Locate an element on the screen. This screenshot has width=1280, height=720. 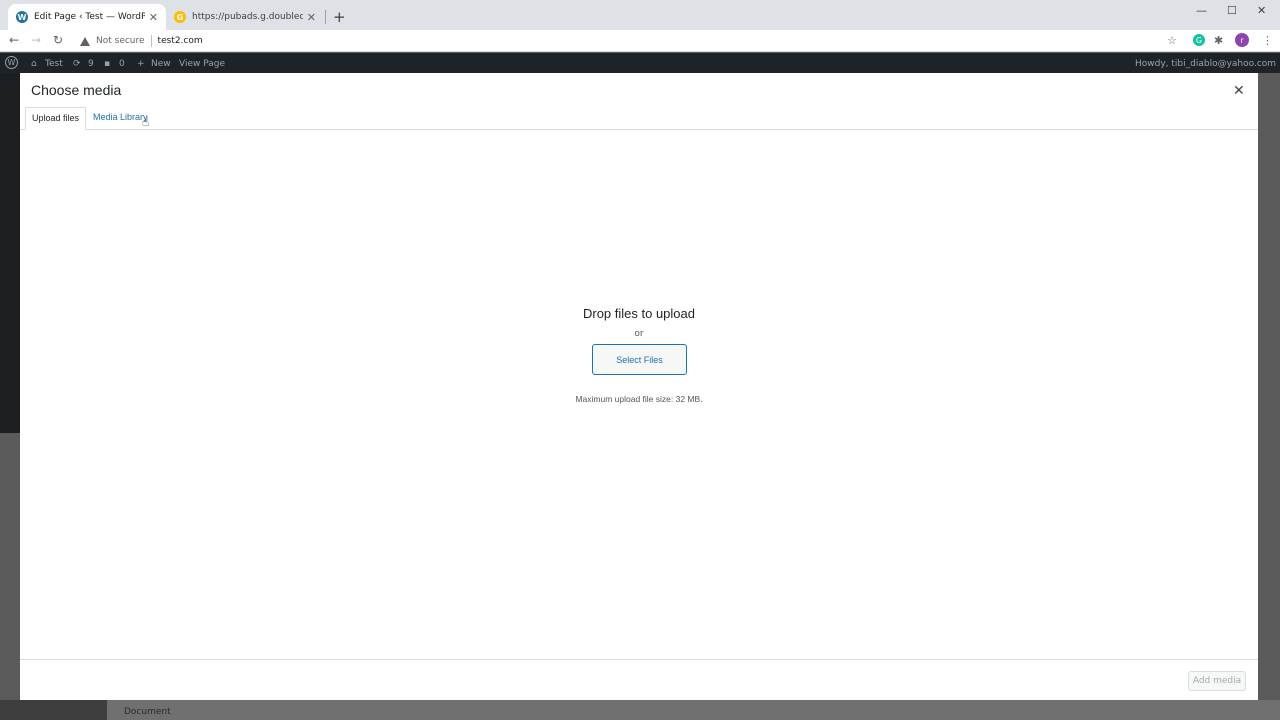
view-page-link: View Page is located at coordinates (202, 64).